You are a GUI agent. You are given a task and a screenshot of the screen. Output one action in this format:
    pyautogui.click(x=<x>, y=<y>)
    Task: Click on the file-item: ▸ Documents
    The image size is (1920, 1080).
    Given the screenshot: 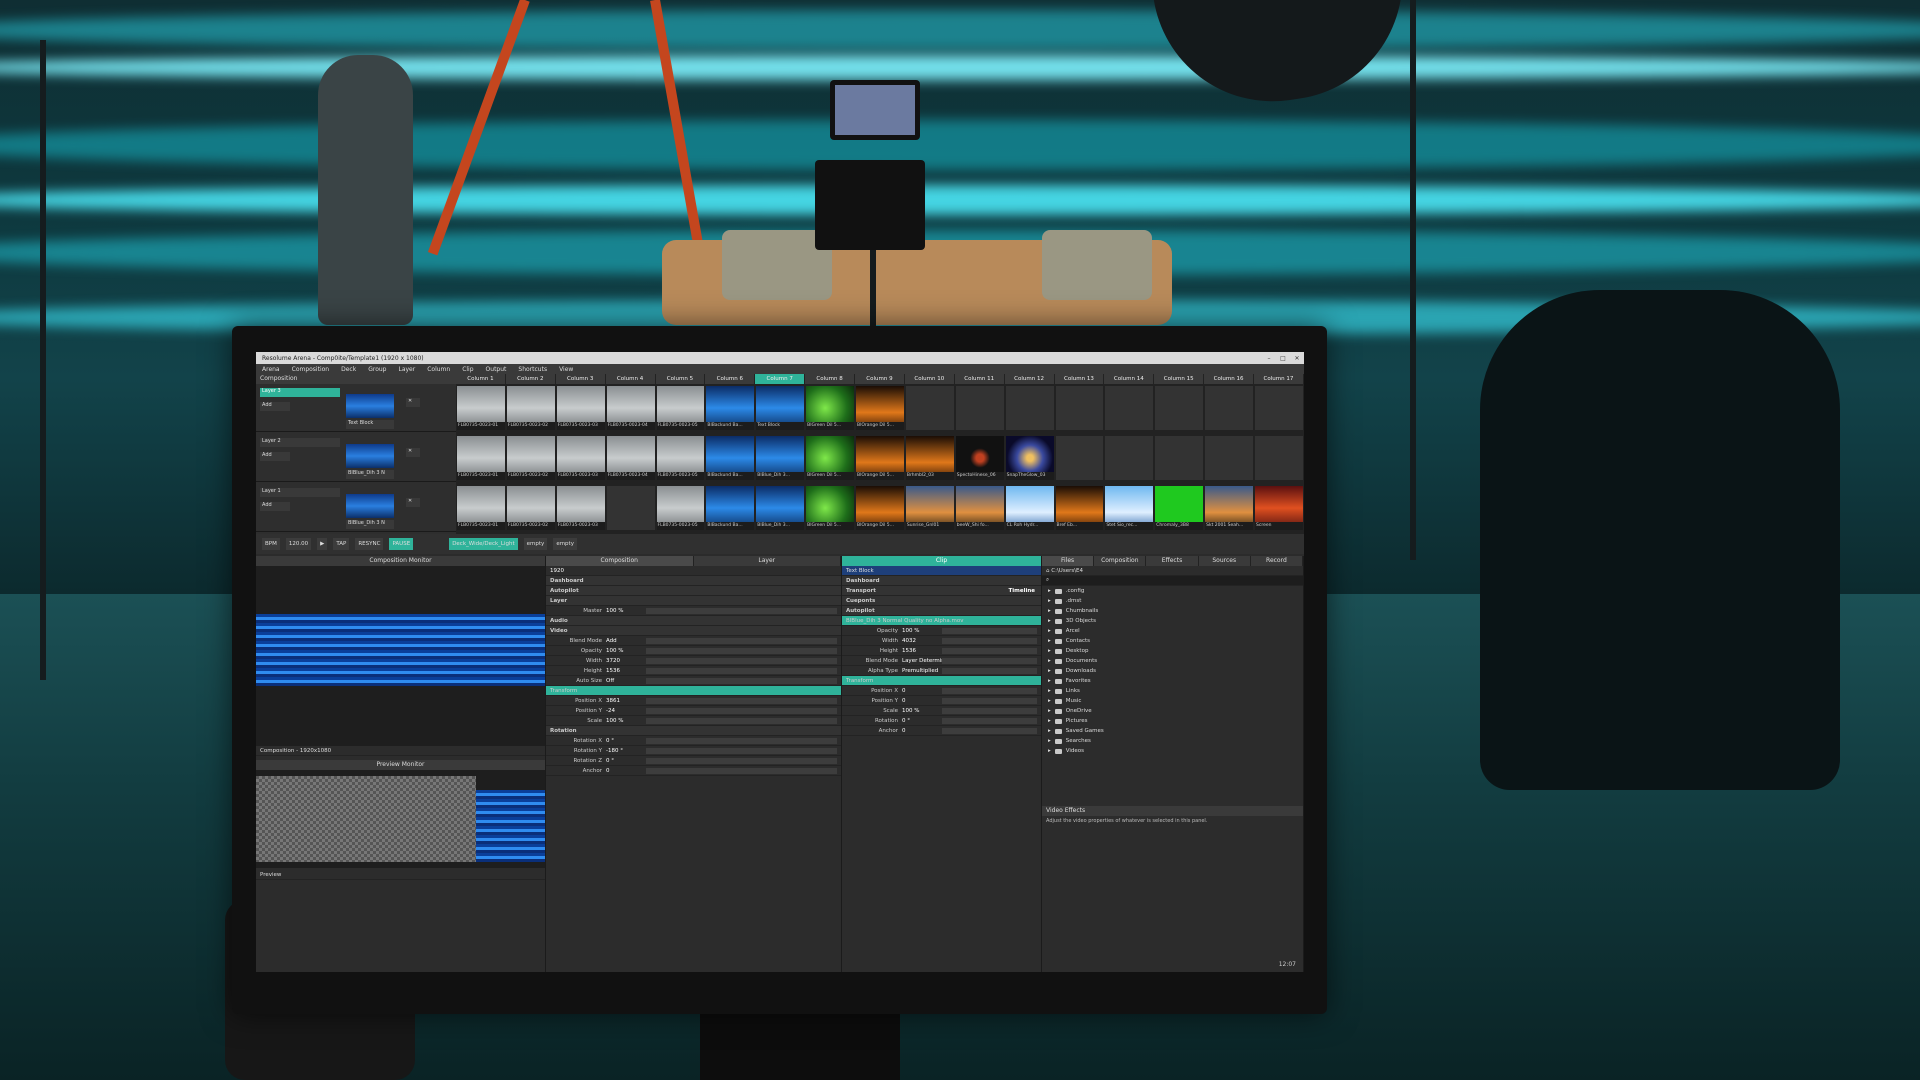 What is the action you would take?
    pyautogui.click(x=1172, y=661)
    